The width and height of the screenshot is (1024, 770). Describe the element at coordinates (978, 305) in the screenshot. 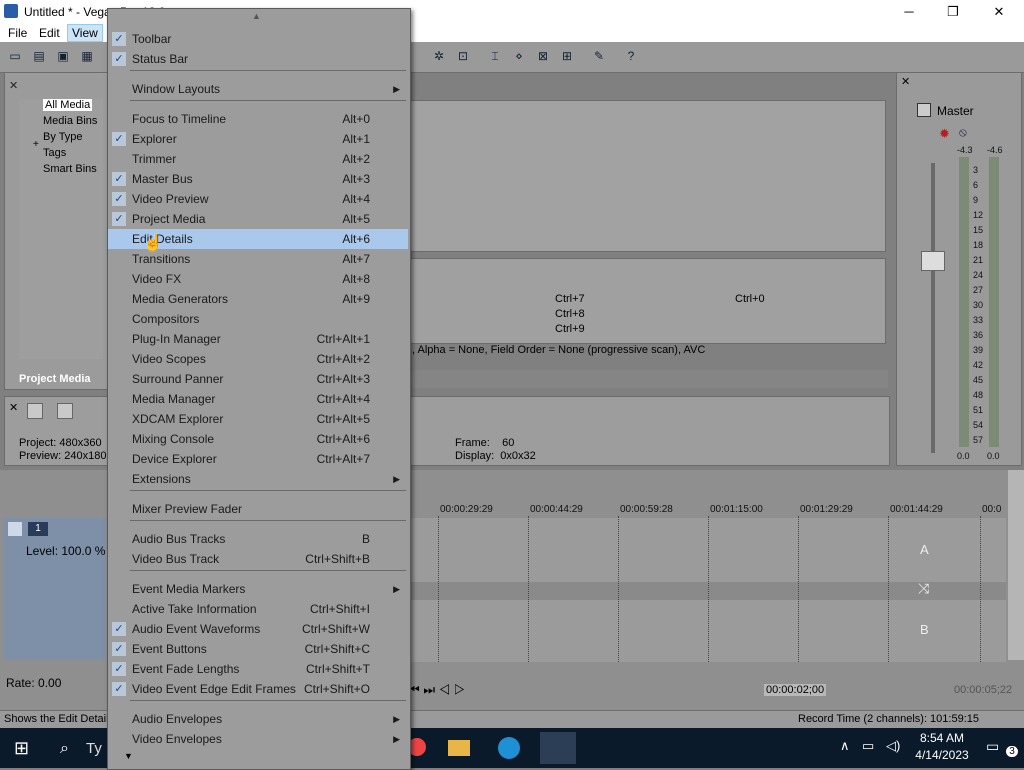

I see `meter-scale-label: 30` at that location.